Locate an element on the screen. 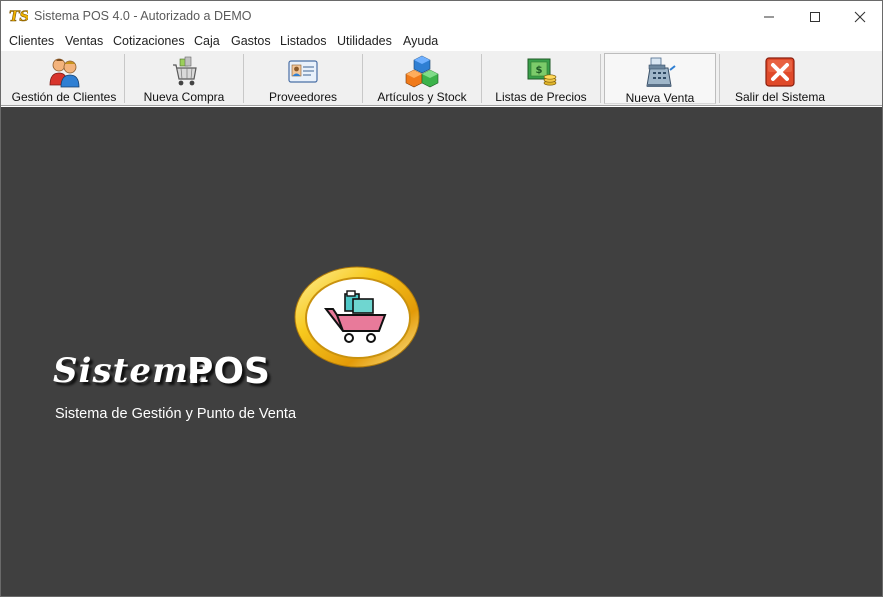  menu-gastos: Gastos is located at coordinates (251, 41).